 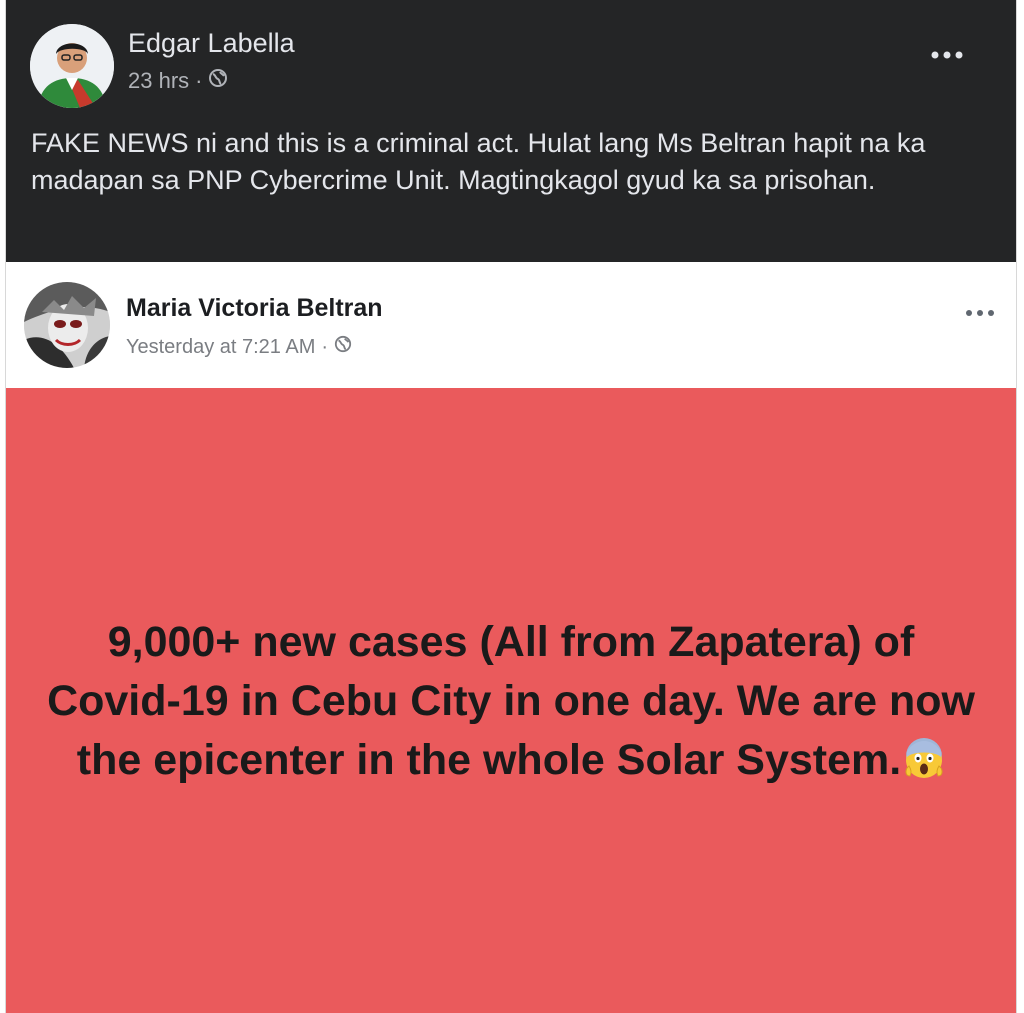 I want to click on post-author: Edgar Labella, so click(x=211, y=43).